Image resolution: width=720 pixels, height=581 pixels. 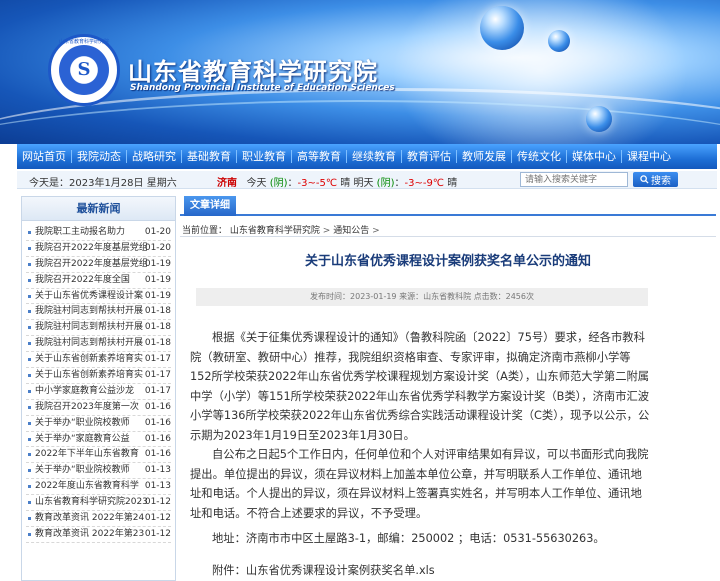 I want to click on weather-today-tail: 晴, so click(x=345, y=183).